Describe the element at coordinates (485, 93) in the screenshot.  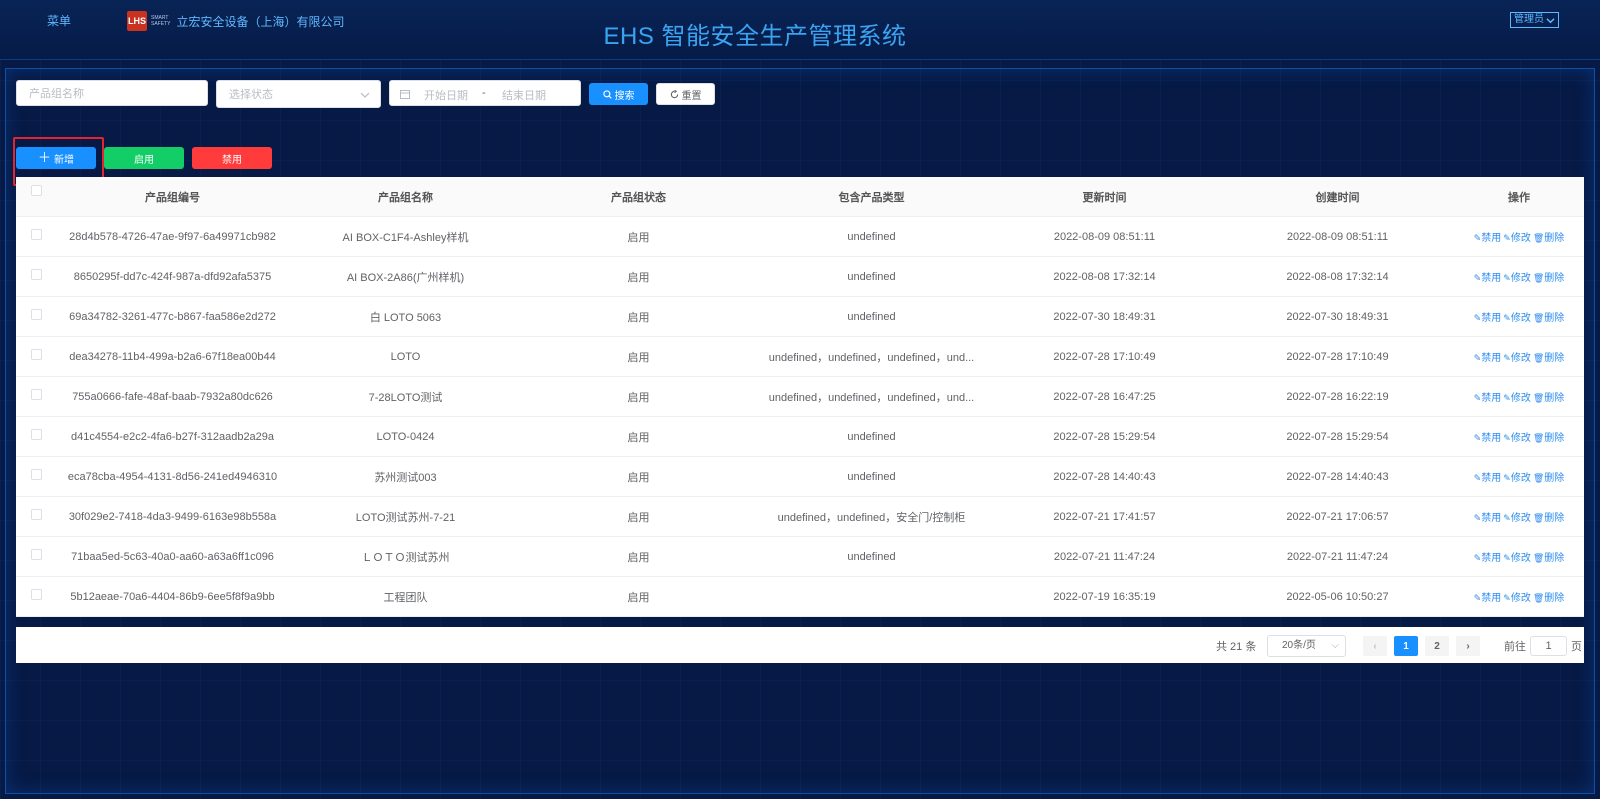
I see `date-range-picker: 开始日期 - 结束日期` at that location.